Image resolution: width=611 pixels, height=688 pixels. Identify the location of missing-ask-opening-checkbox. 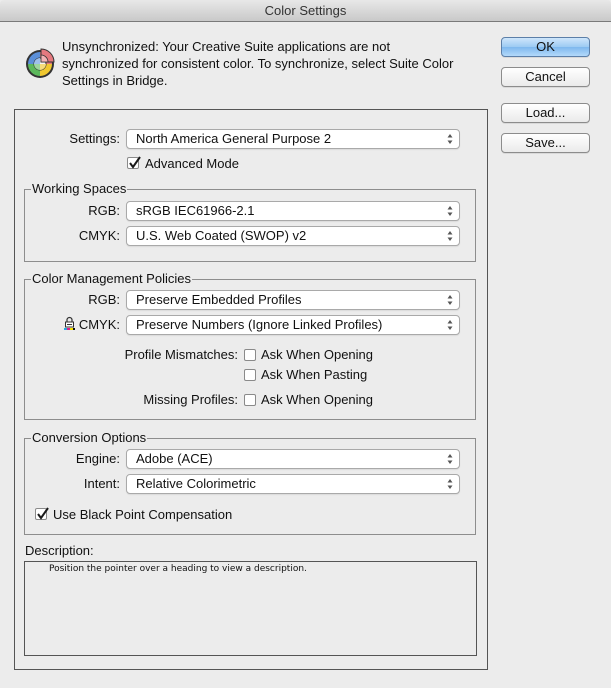
(250, 400).